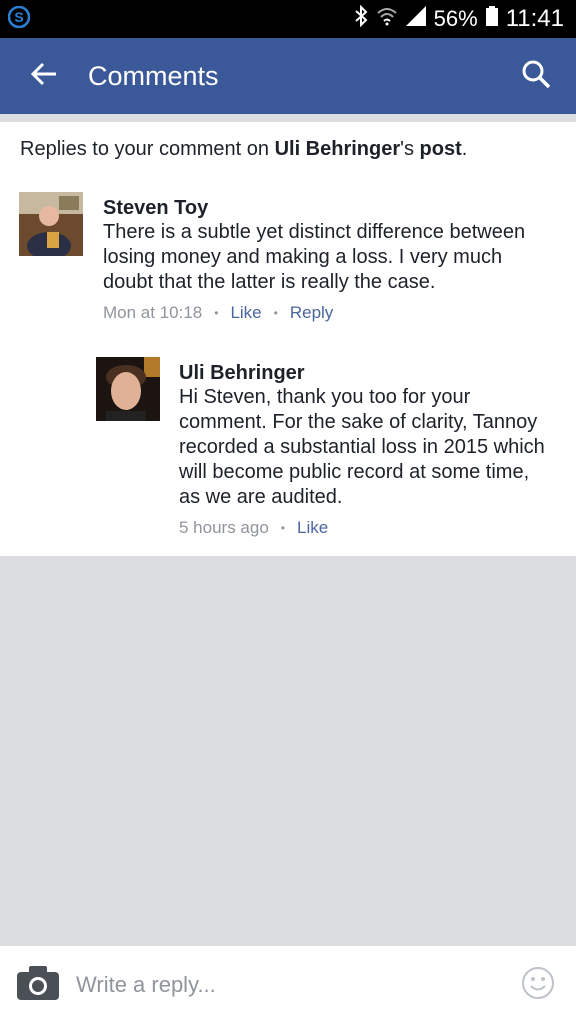 Image resolution: width=576 pixels, height=1024 pixels. I want to click on reply-button: Reply, so click(311, 313).